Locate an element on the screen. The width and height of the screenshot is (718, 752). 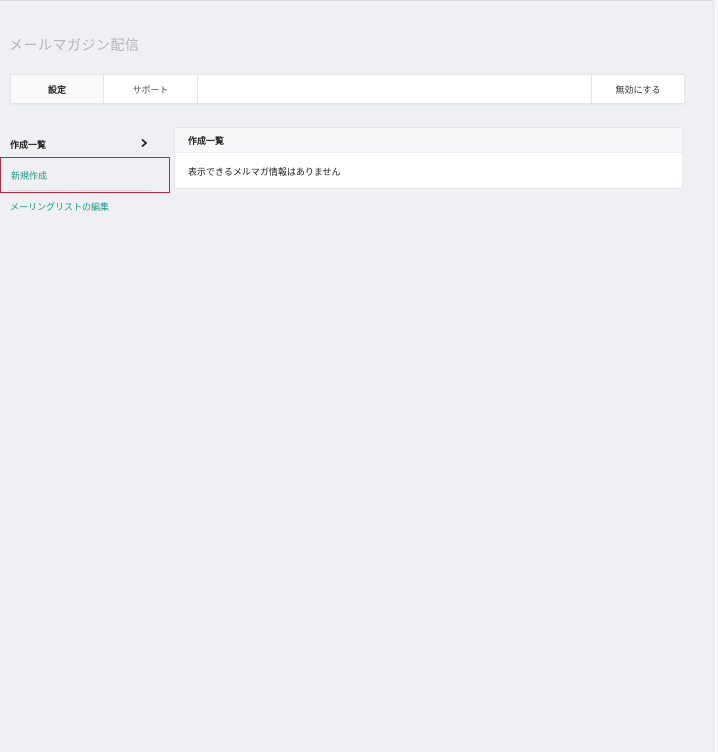
window-scrollbar-edge is located at coordinates (715, 376).